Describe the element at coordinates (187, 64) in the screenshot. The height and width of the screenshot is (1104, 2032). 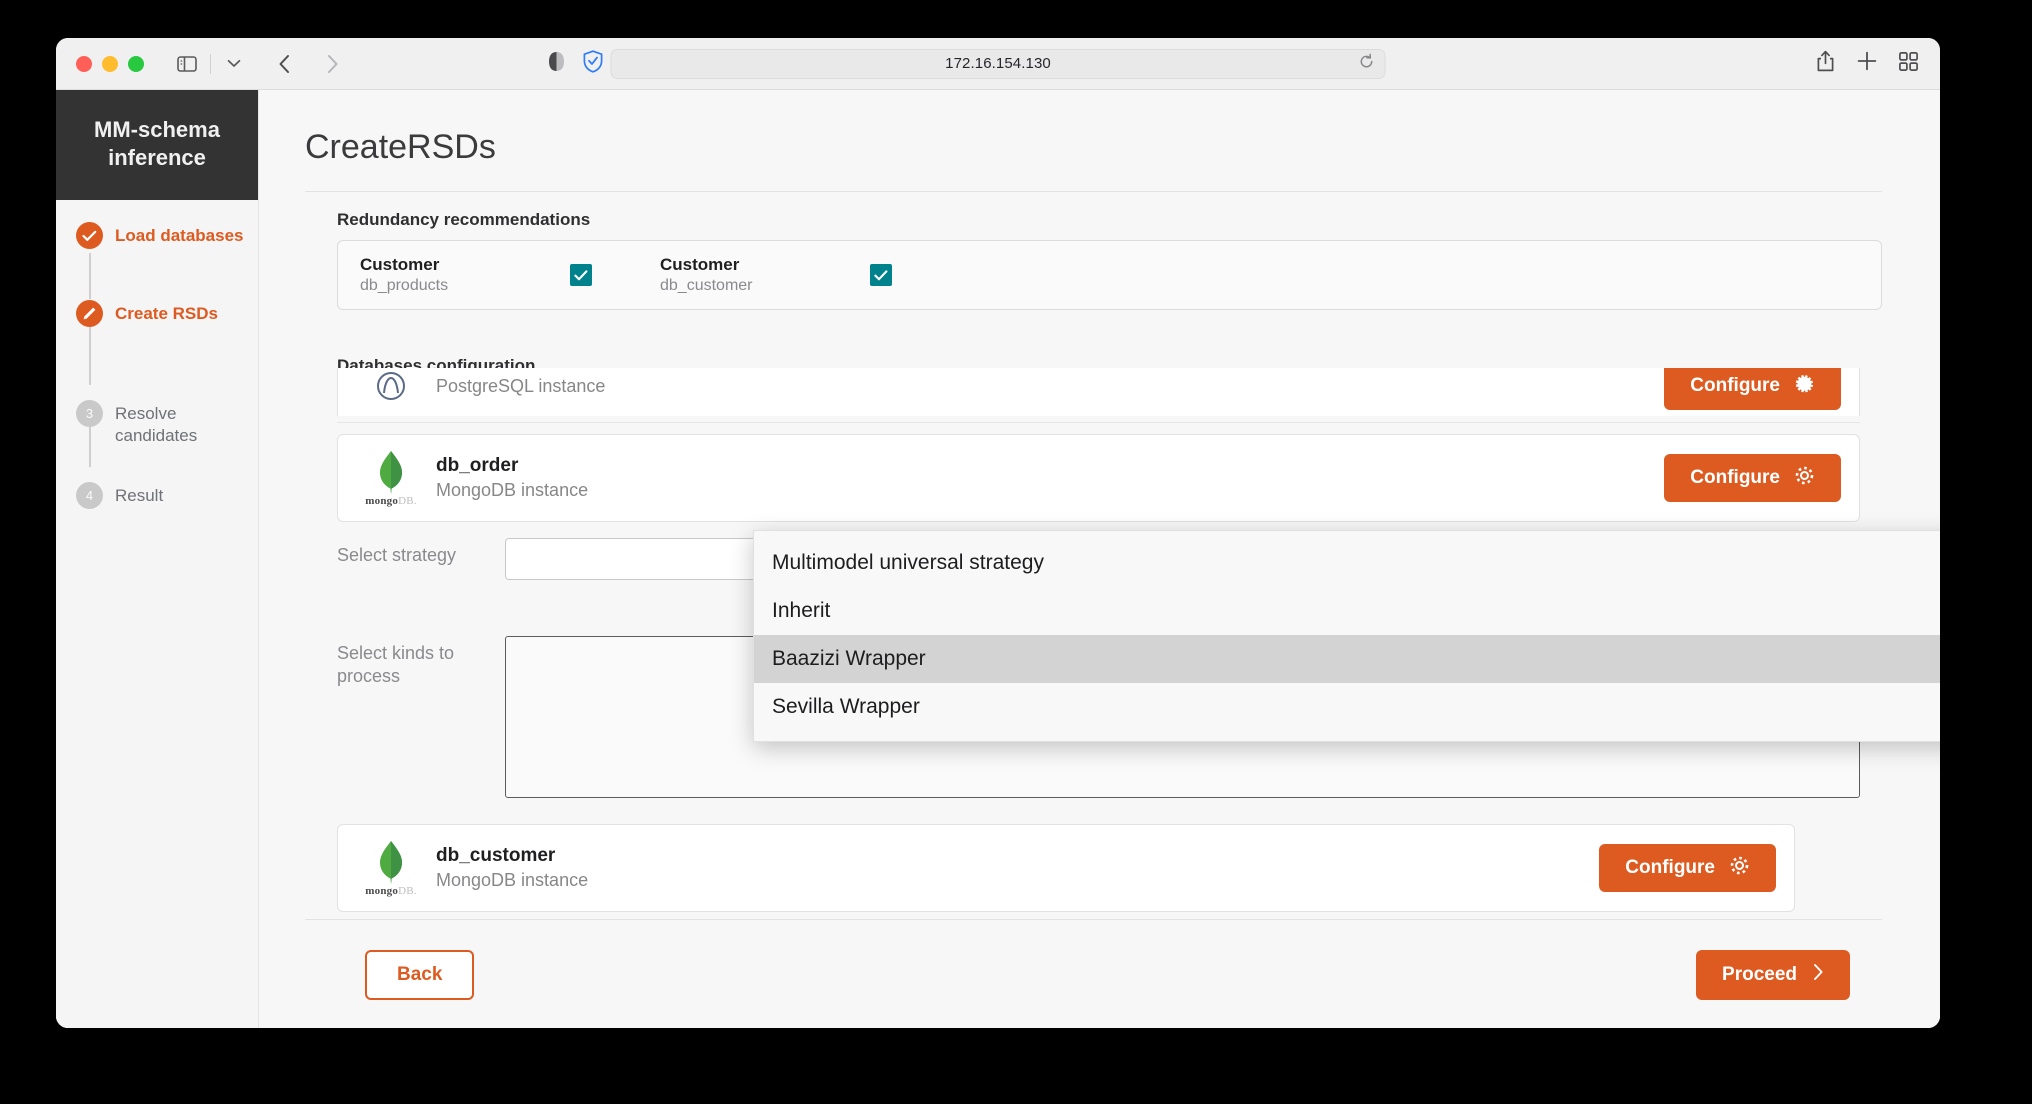
I see `sidebar-toggle-icon` at that location.